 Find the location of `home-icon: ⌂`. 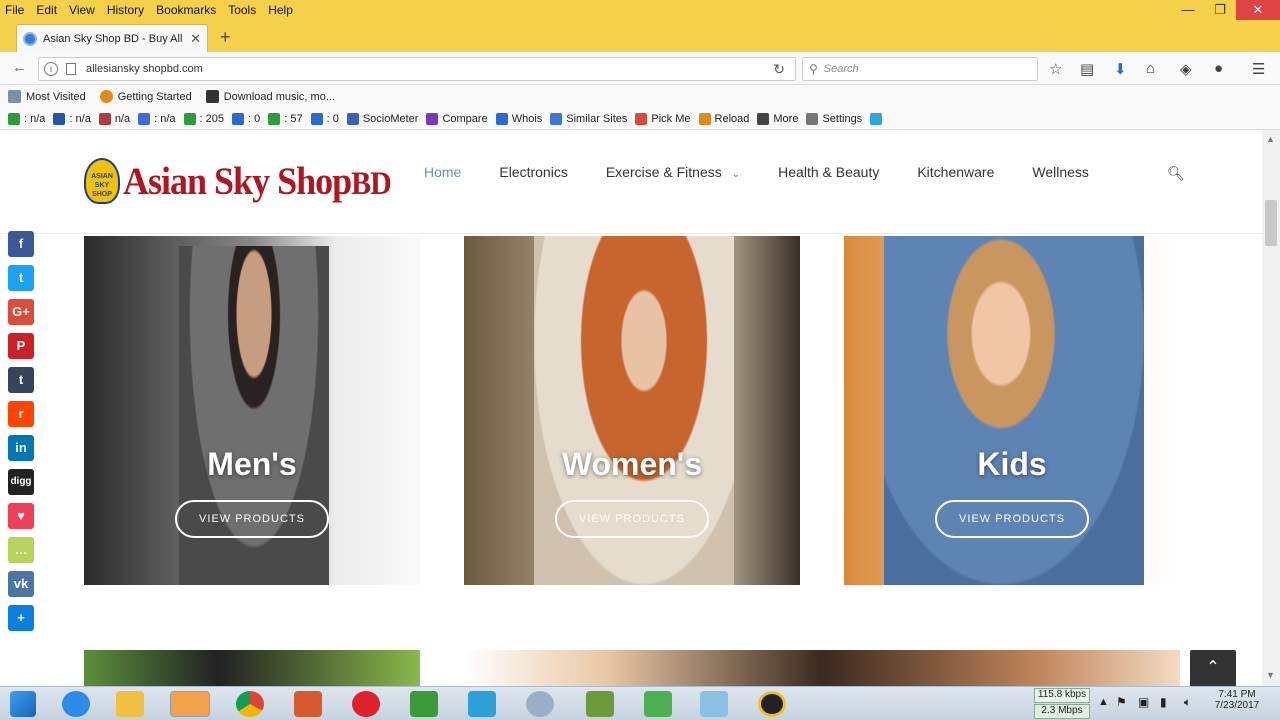

home-icon: ⌂ is located at coordinates (1150, 68).